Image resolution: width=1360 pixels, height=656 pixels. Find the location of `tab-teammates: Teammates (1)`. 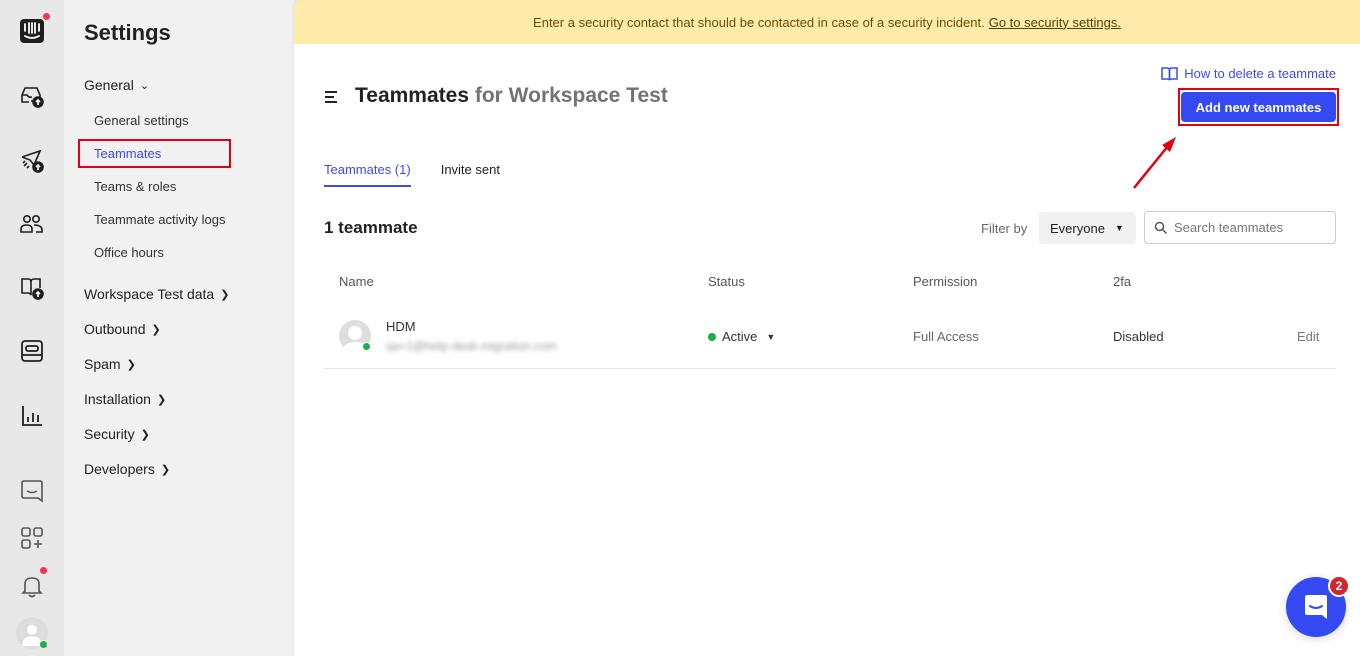

tab-teammates: Teammates (1) is located at coordinates (367, 174).